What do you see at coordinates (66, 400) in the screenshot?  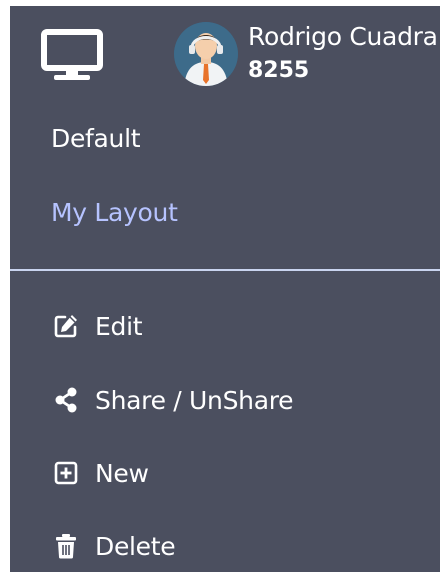 I see `share-icon` at bounding box center [66, 400].